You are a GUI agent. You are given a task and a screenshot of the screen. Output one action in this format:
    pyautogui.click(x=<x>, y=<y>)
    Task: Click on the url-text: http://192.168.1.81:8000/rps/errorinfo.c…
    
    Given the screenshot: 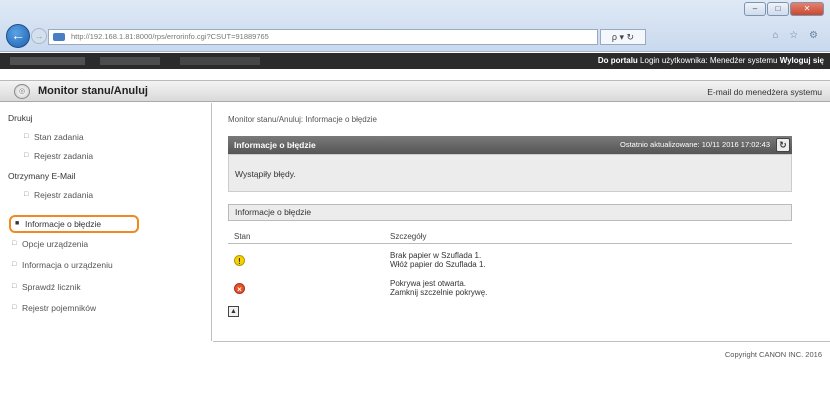 What is the action you would take?
    pyautogui.click(x=170, y=36)
    